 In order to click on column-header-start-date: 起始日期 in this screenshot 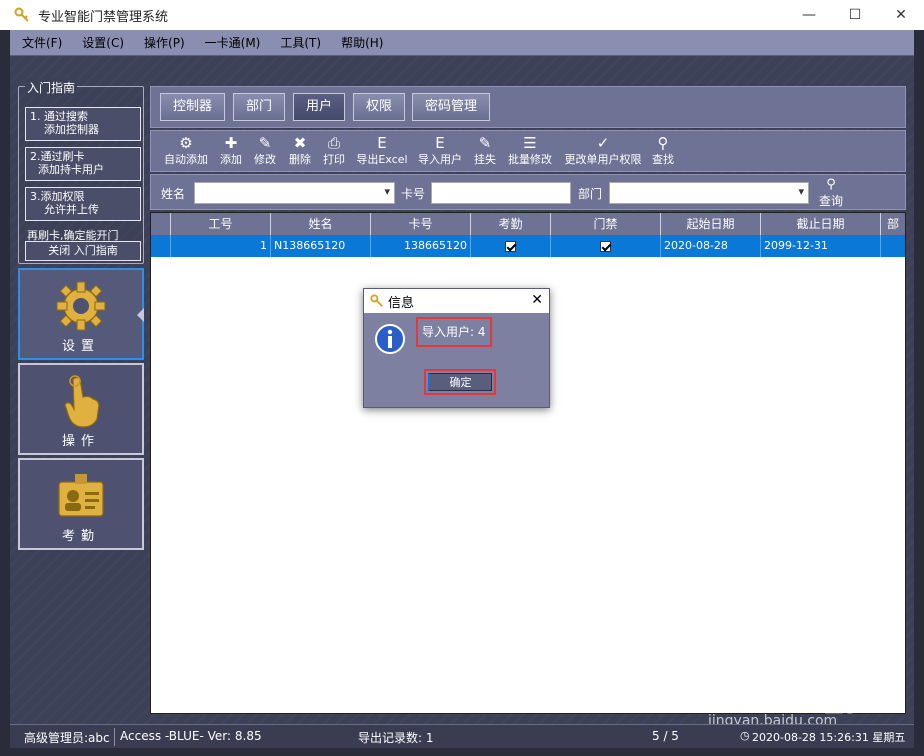, I will do `click(711, 224)`.